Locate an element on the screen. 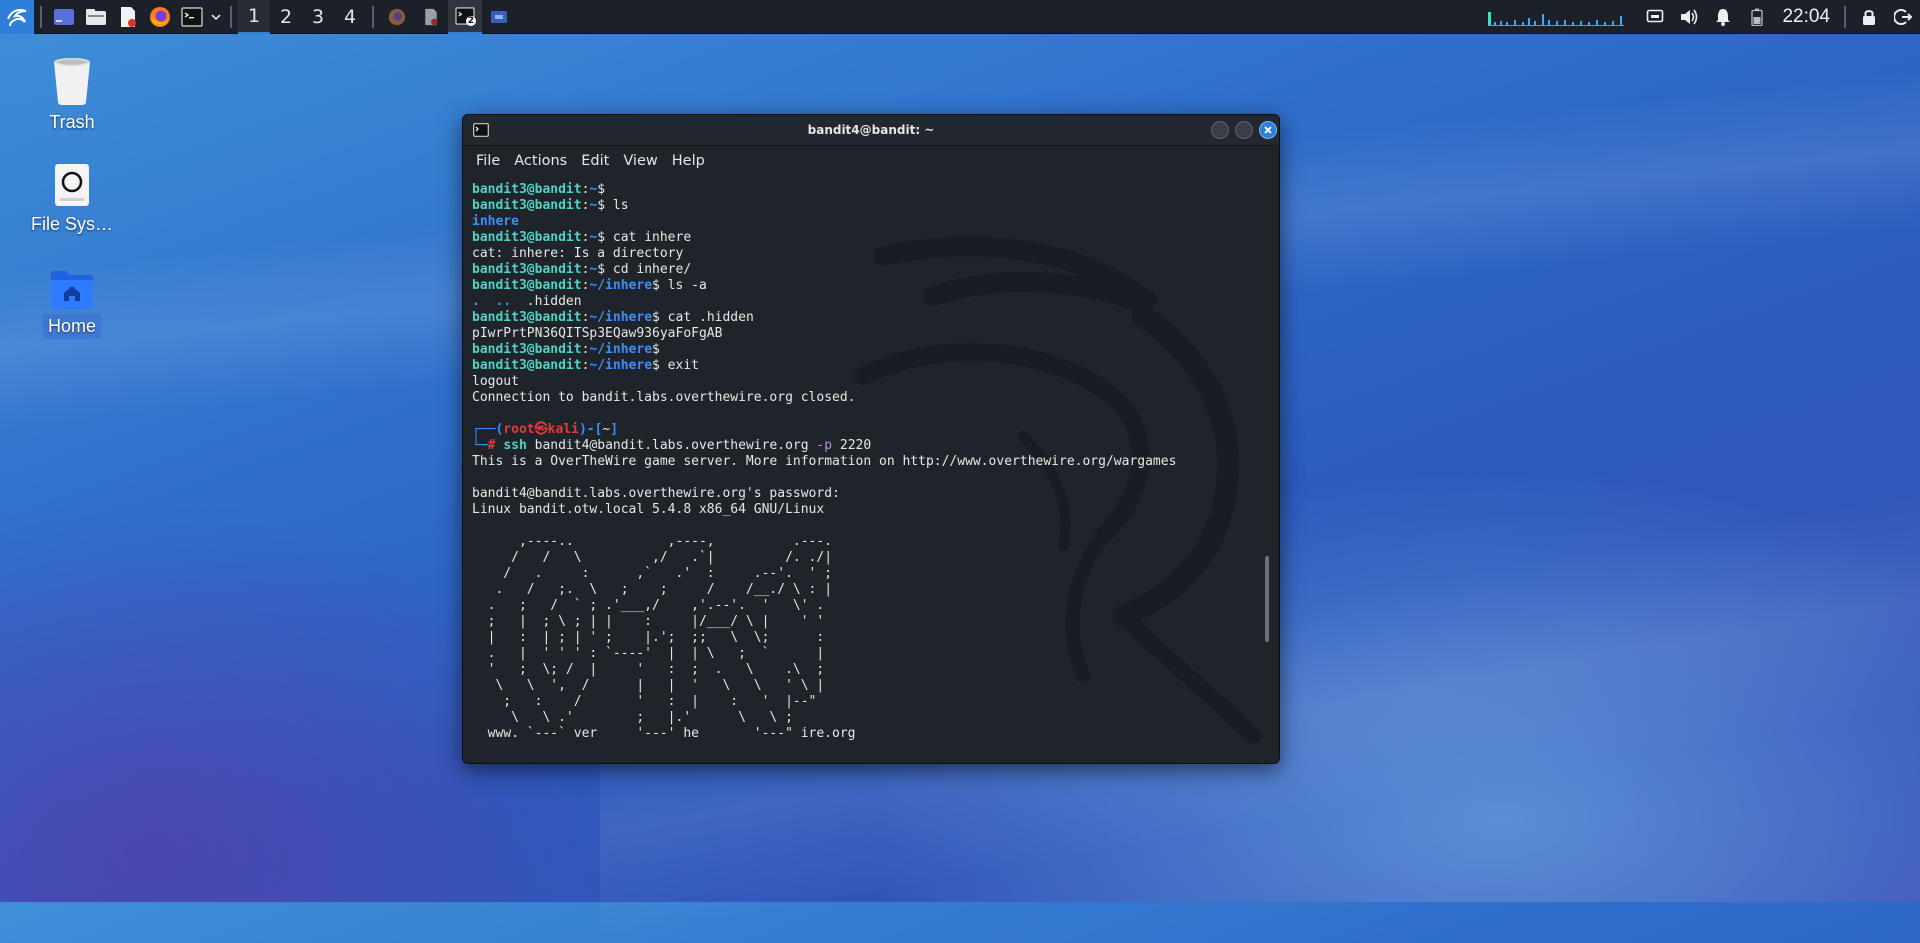 The width and height of the screenshot is (1920, 943). text-editor-launcher is located at coordinates (128, 17).